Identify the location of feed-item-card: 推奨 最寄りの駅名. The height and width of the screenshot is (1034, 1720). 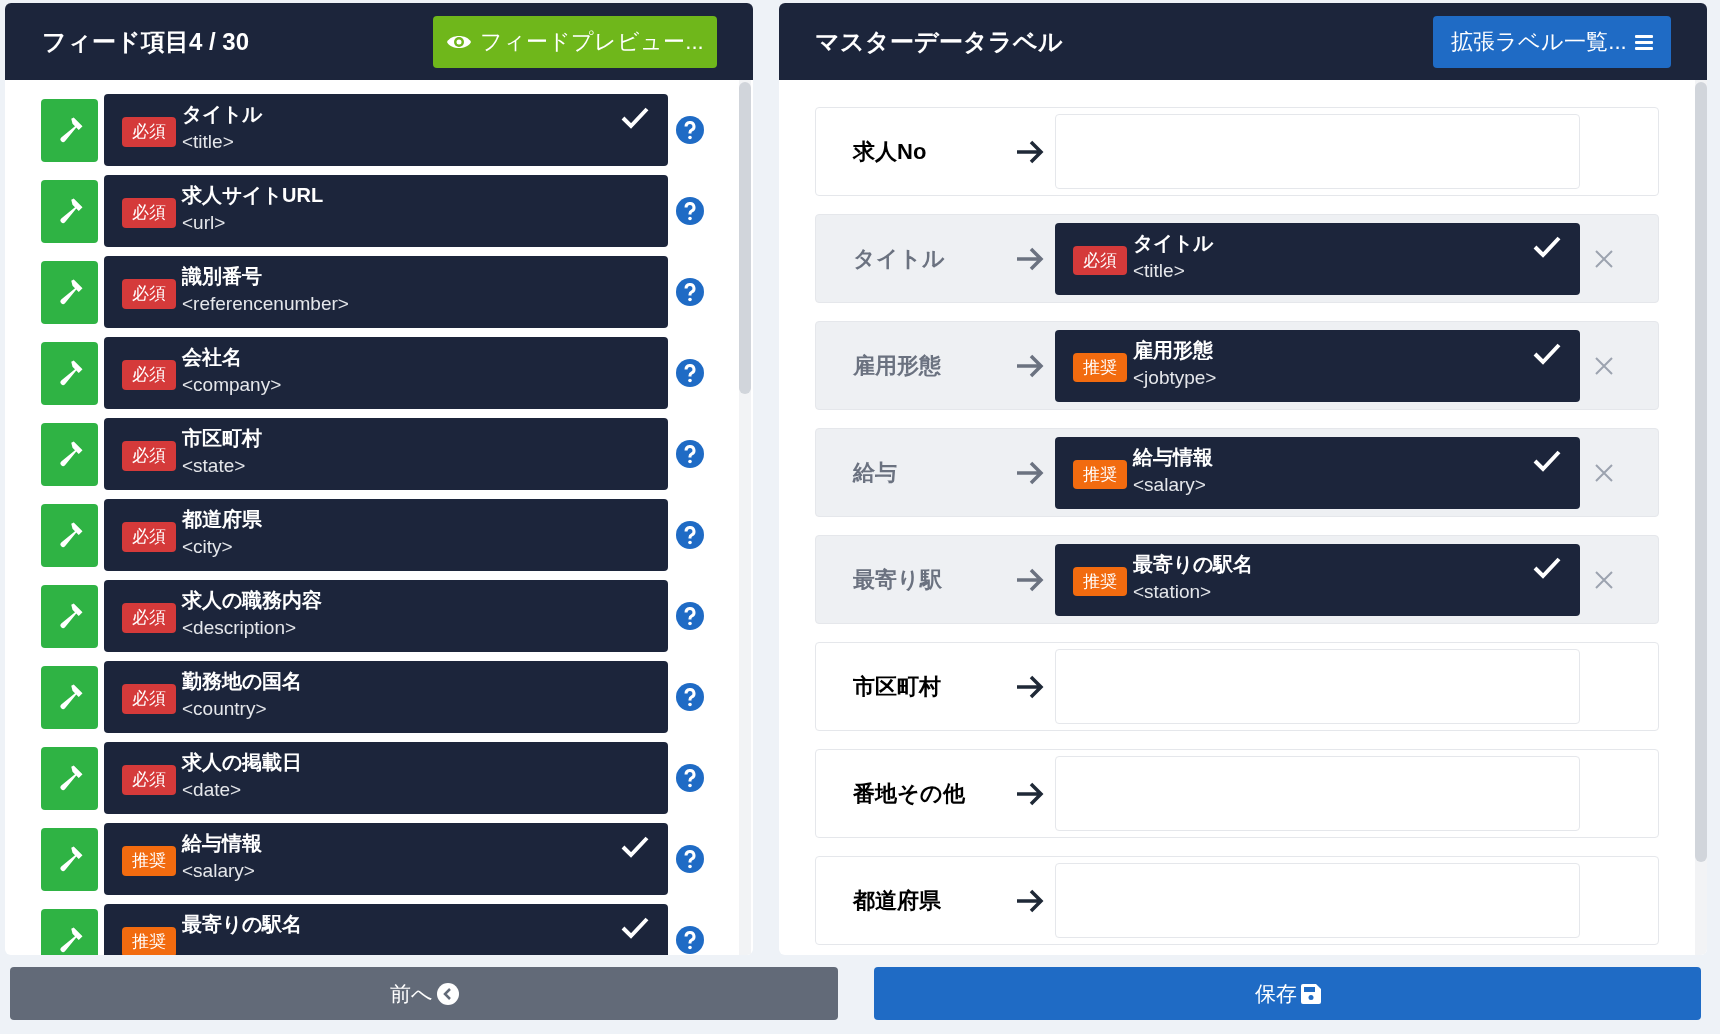
(386, 929).